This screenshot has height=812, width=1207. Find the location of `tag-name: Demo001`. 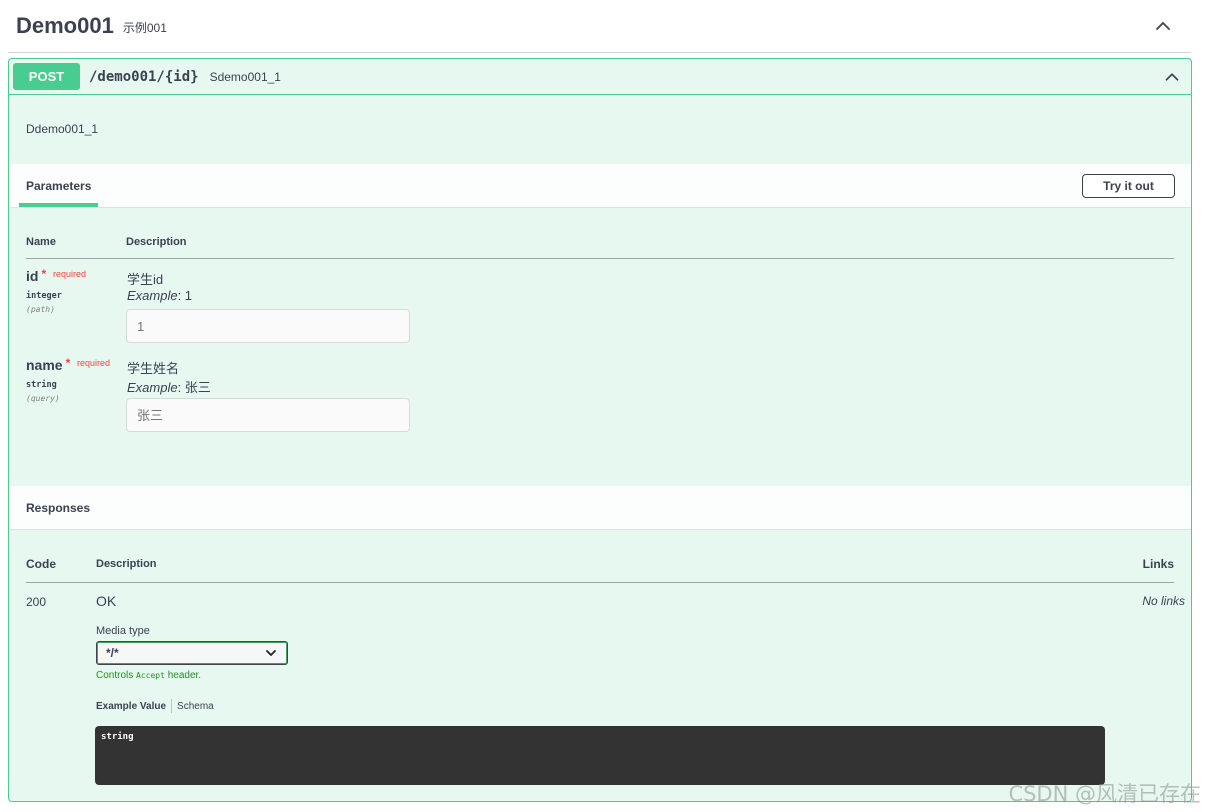

tag-name: Demo001 is located at coordinates (65, 26).